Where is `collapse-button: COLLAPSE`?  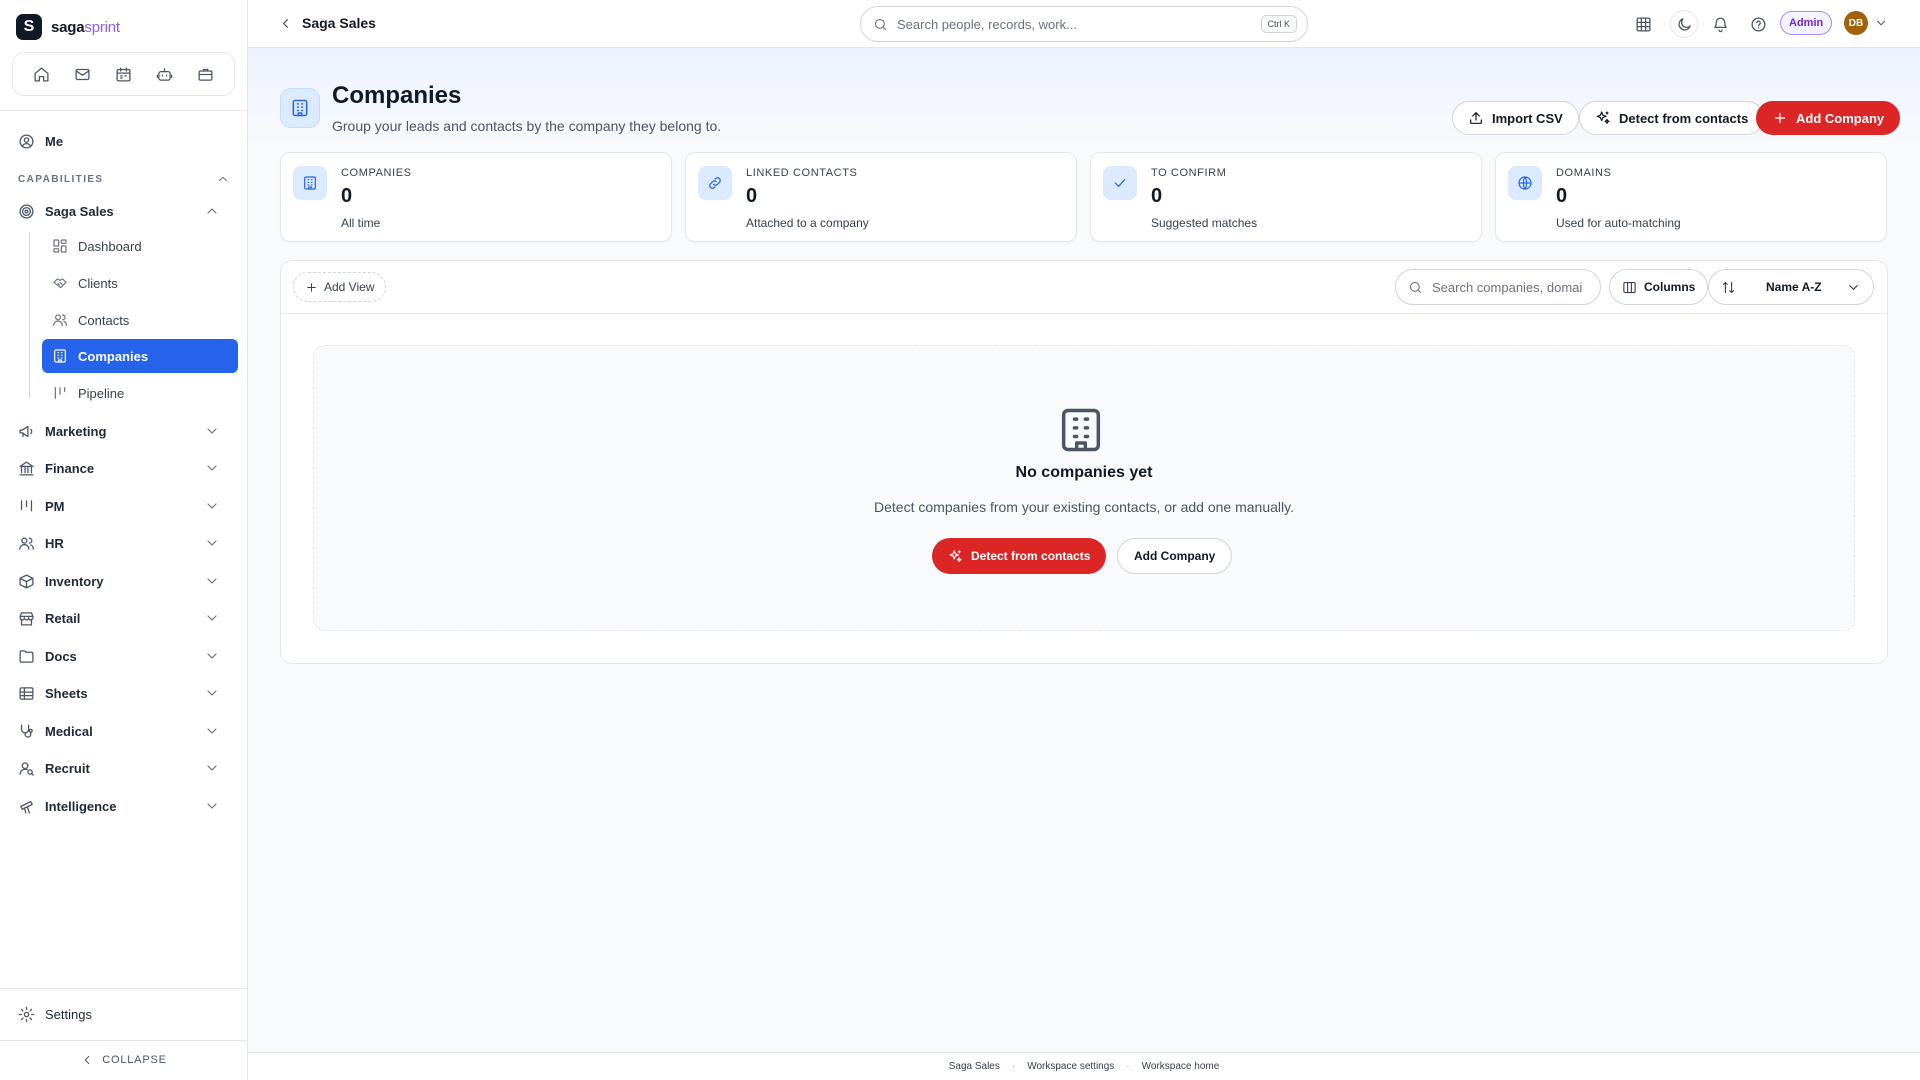 collapse-button: COLLAPSE is located at coordinates (123, 1060).